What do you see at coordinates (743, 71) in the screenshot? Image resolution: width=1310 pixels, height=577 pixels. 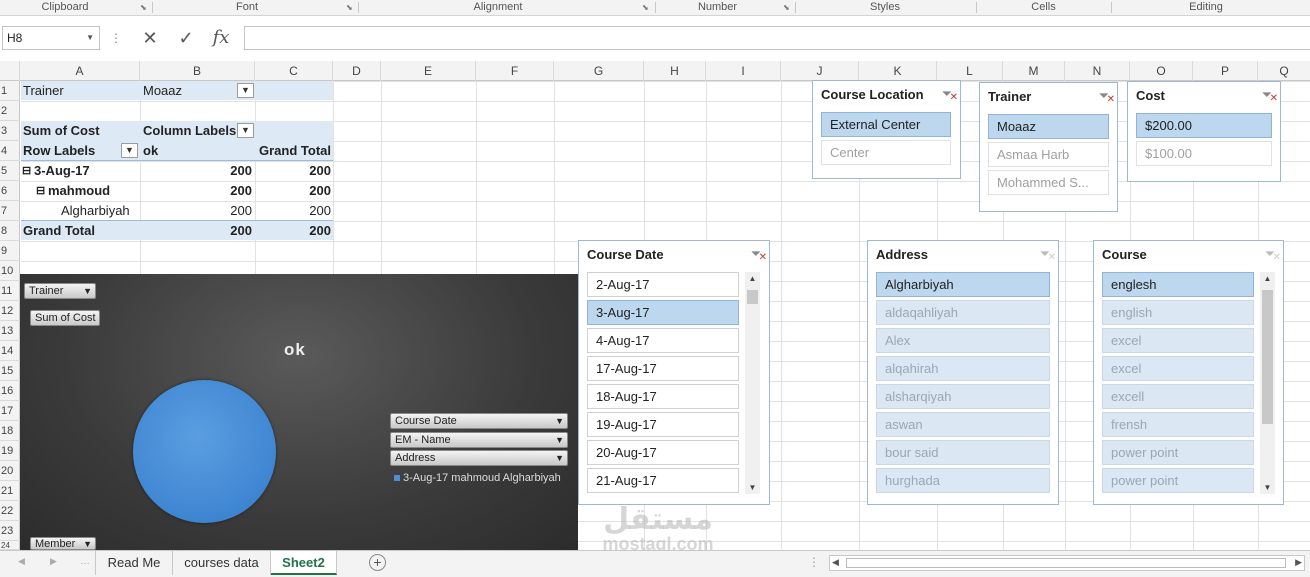 I see `column-header: I` at bounding box center [743, 71].